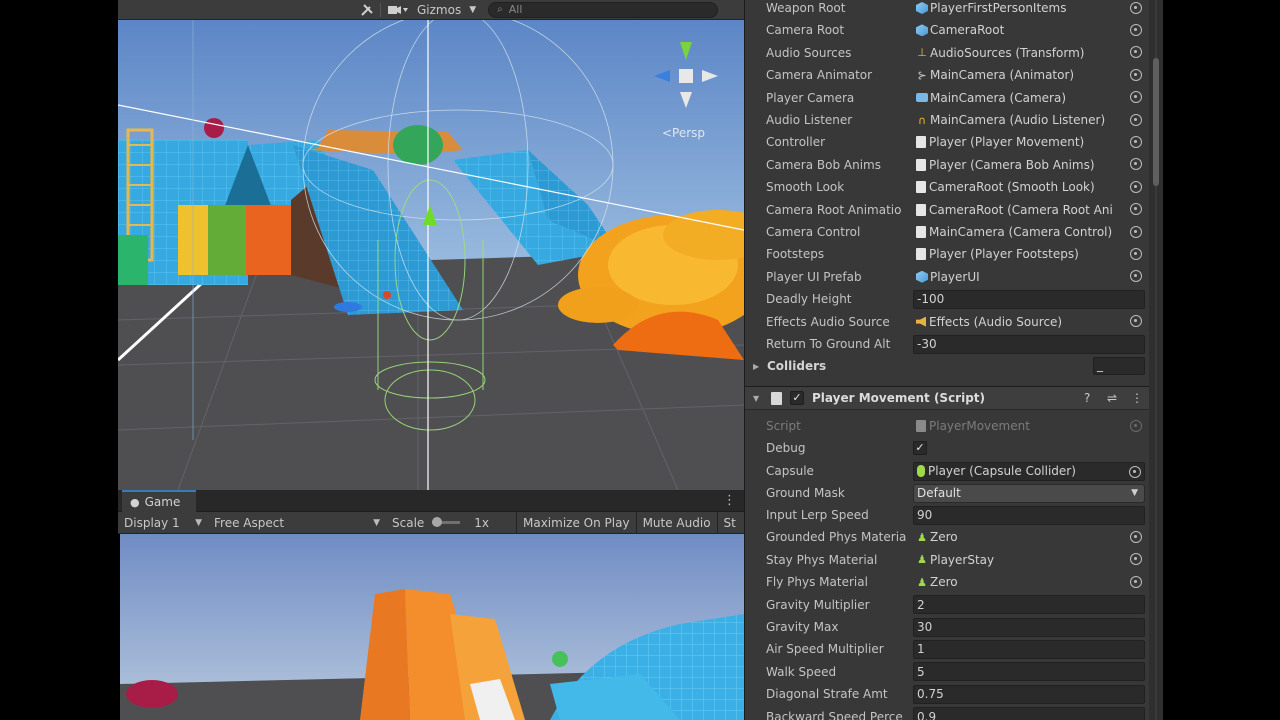  What do you see at coordinates (1029, 30) in the screenshot?
I see `object-field: CameraRoot` at bounding box center [1029, 30].